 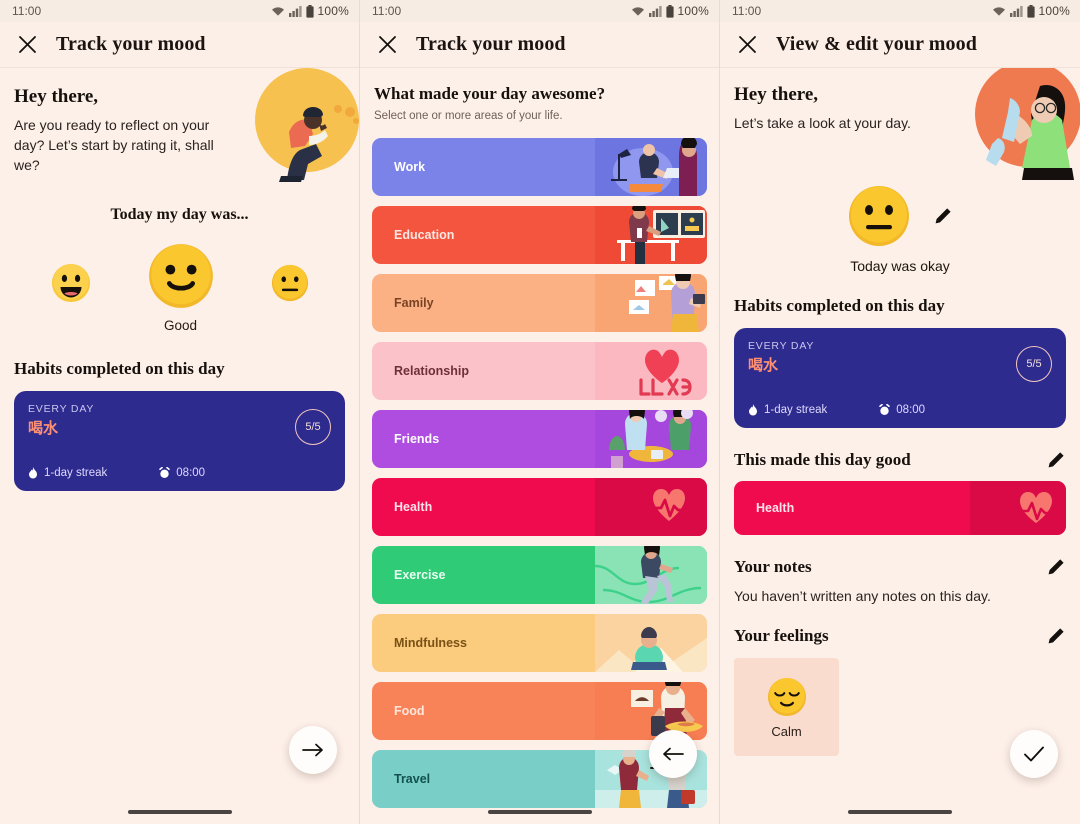 I want to click on habit-meta: 1-day streak 08:00, so click(x=900, y=410).